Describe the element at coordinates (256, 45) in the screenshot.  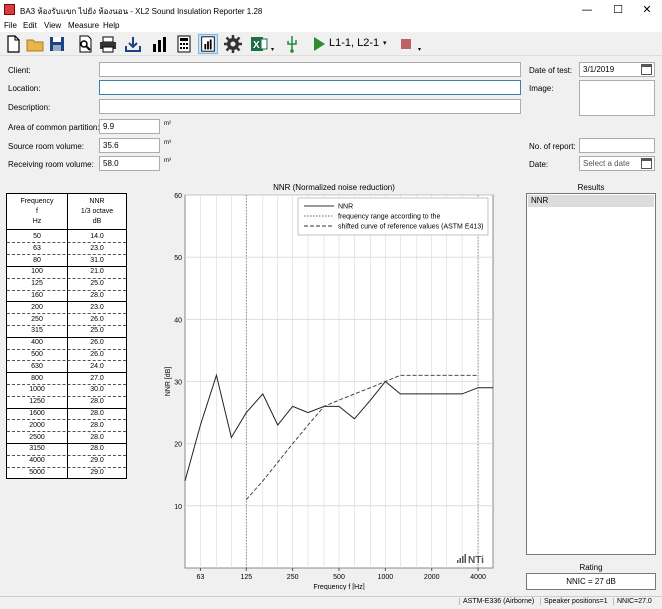
I see `svg-text: X` at that location.